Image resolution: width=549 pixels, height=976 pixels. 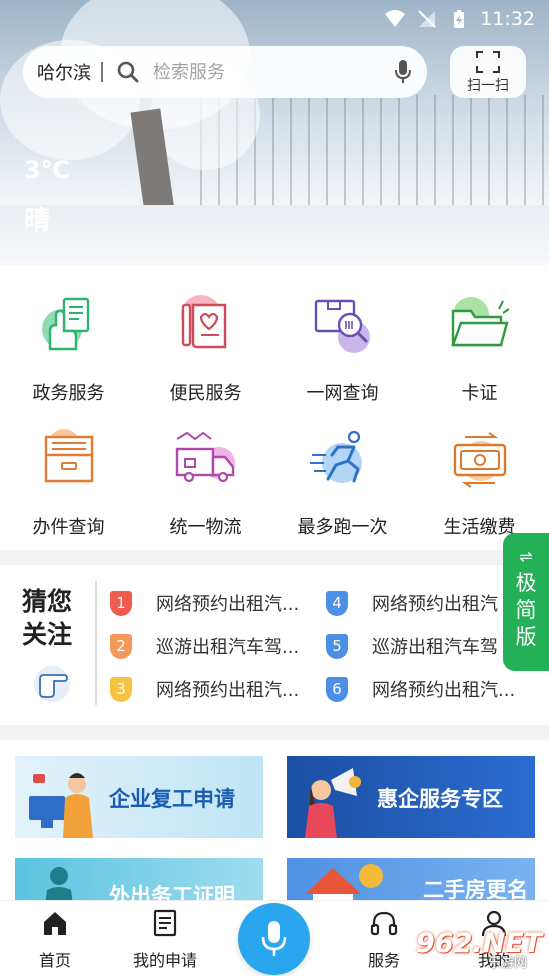 What do you see at coordinates (526, 610) in the screenshot?
I see `simple-mode-label: 简` at bounding box center [526, 610].